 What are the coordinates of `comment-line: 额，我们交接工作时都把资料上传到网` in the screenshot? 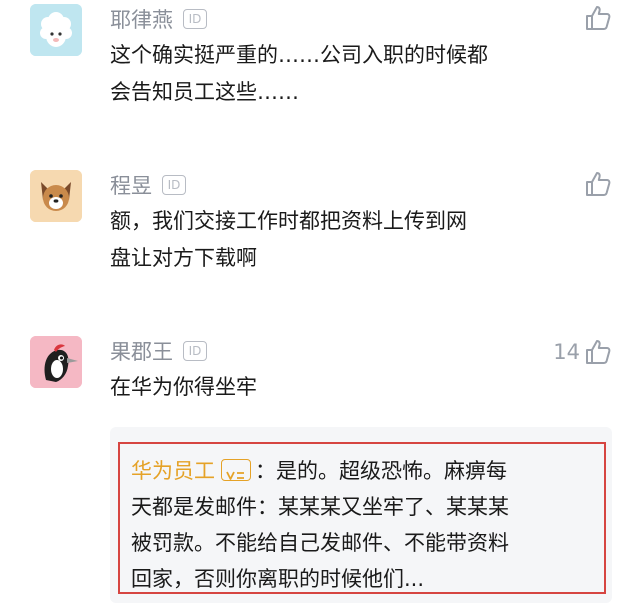 It's located at (288, 221).